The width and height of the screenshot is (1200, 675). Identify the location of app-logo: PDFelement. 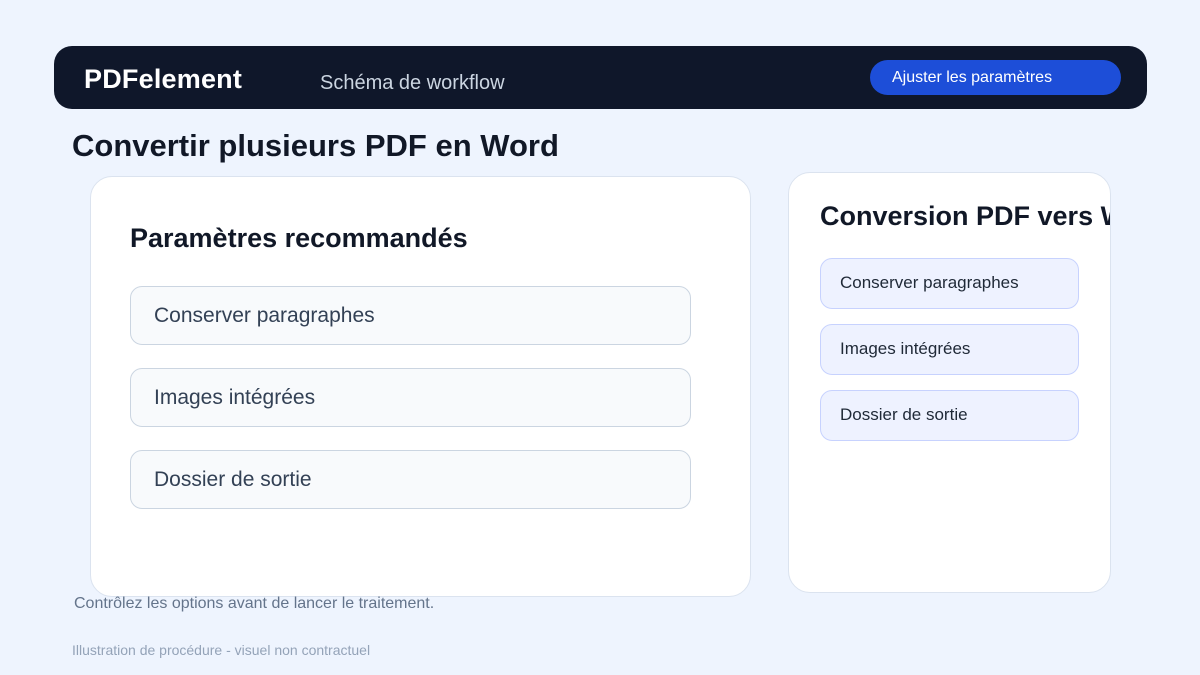
(163, 79).